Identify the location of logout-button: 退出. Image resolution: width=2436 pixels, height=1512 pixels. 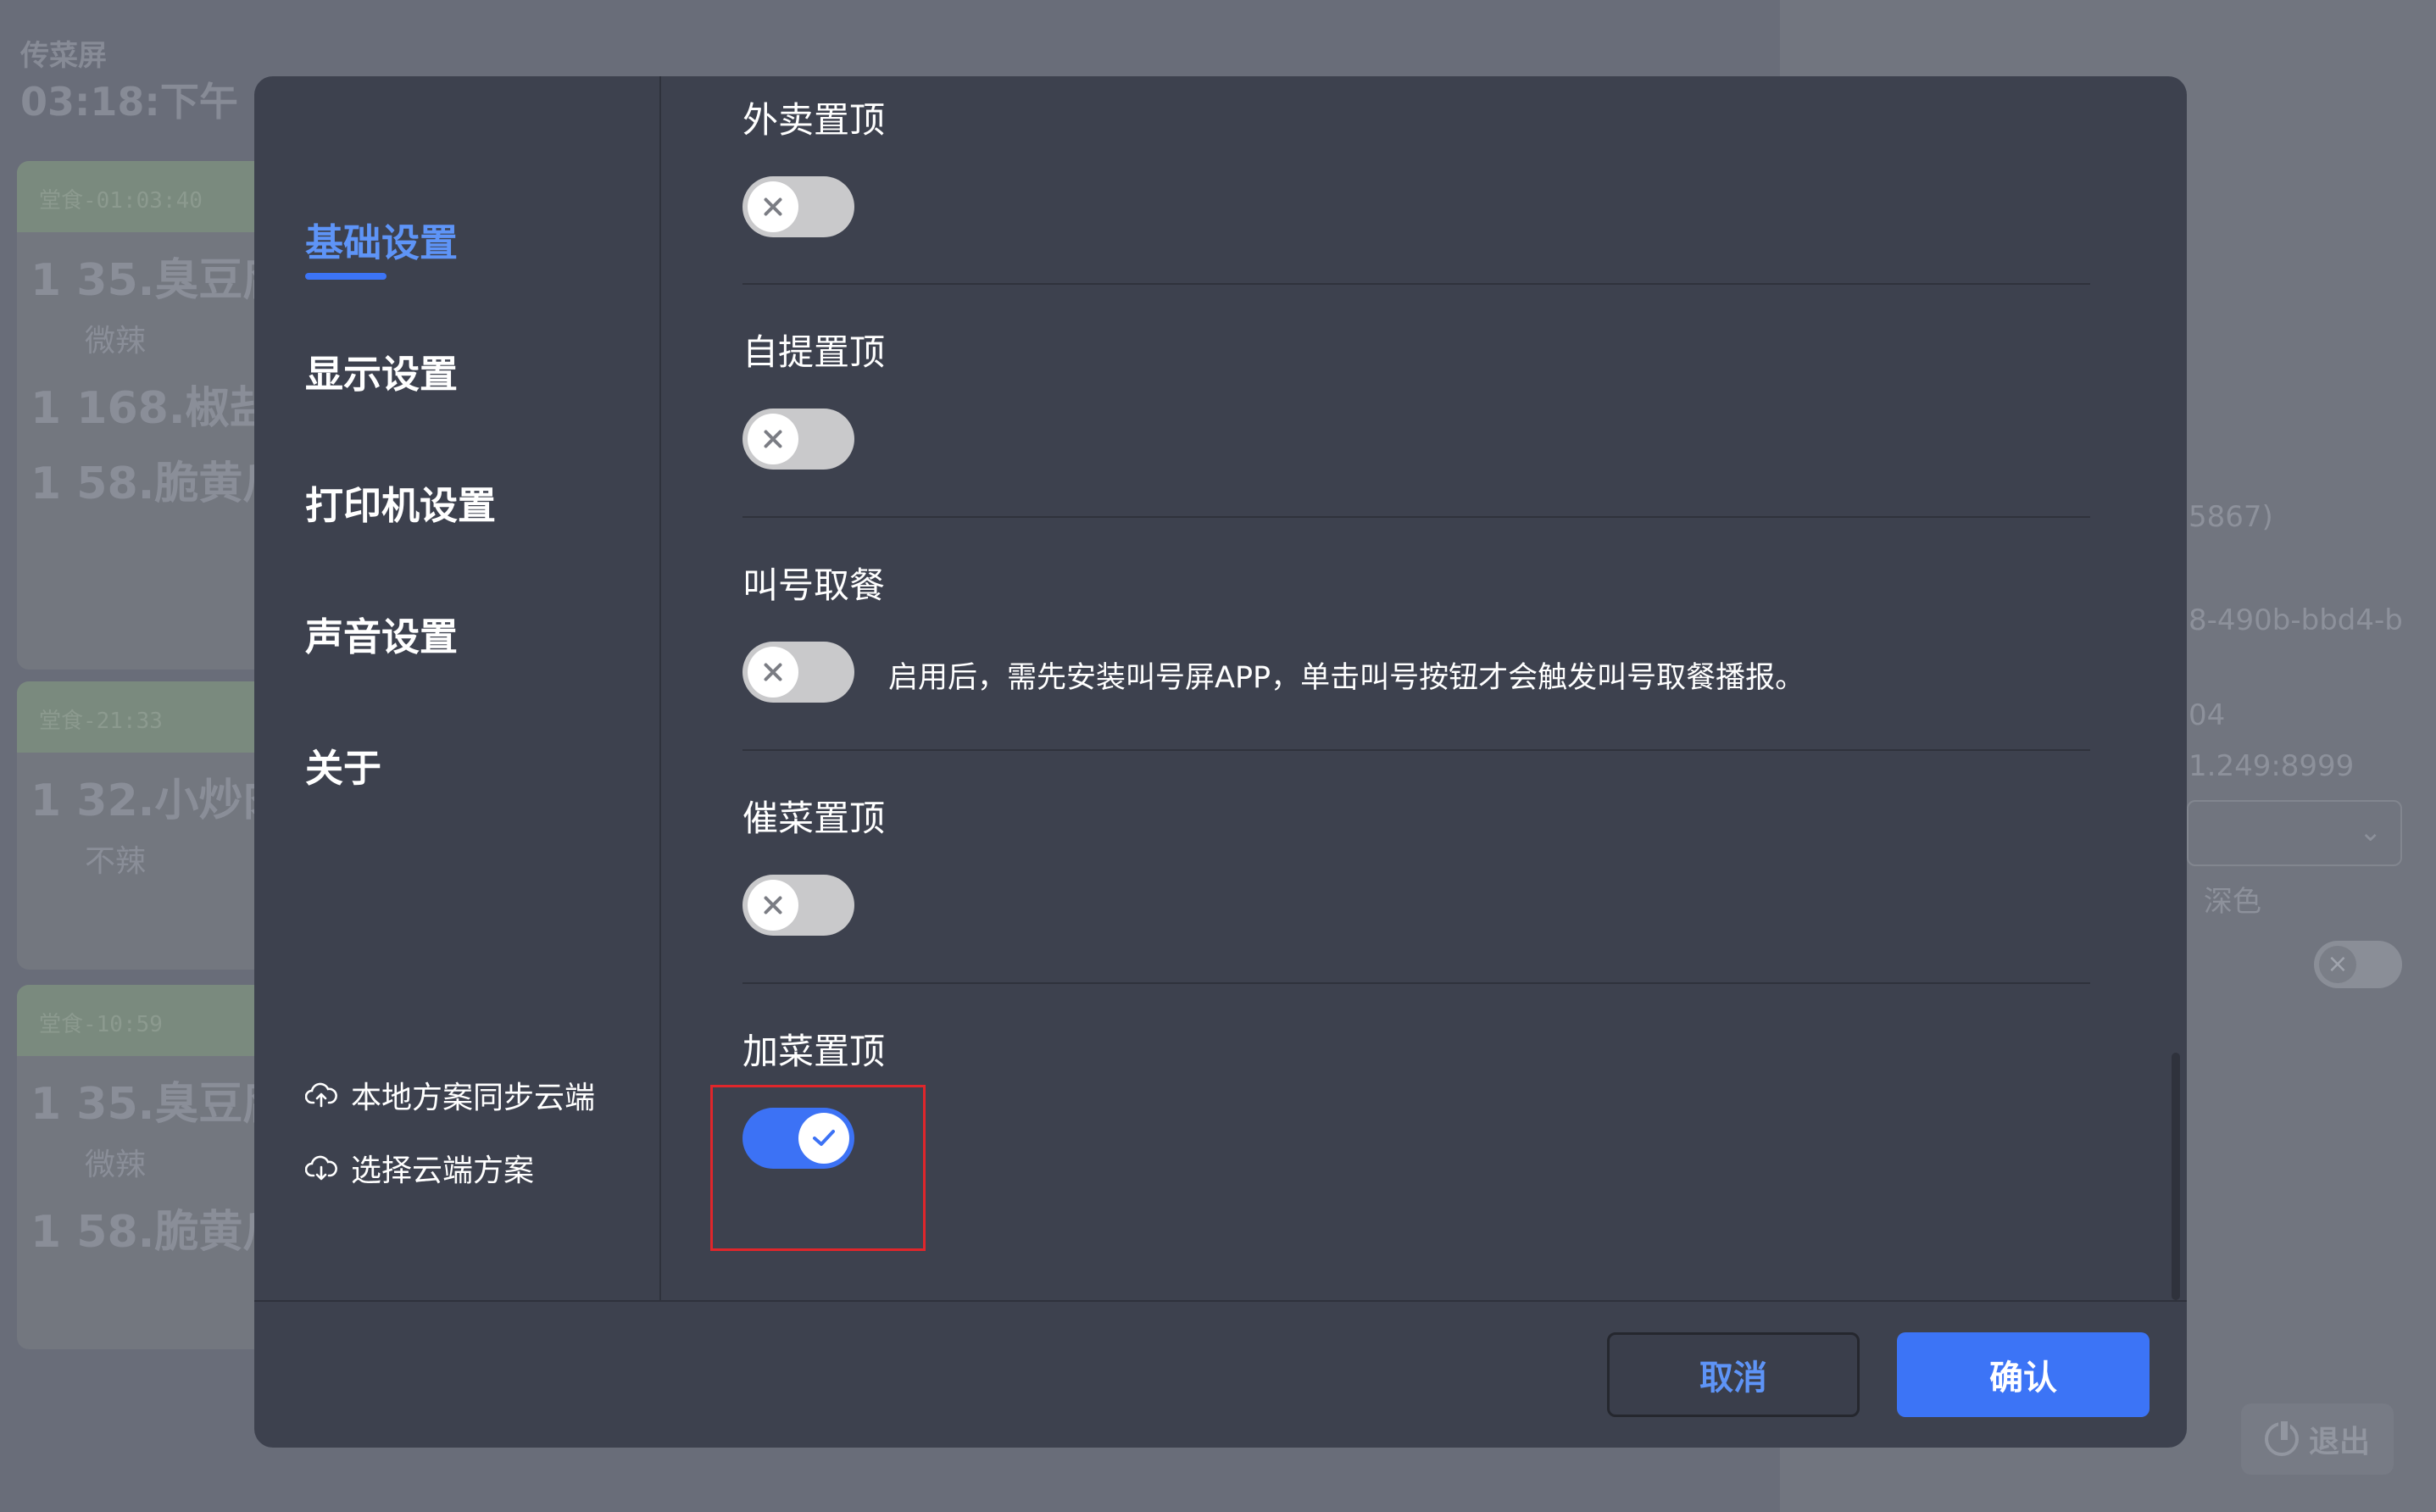
(2317, 1440).